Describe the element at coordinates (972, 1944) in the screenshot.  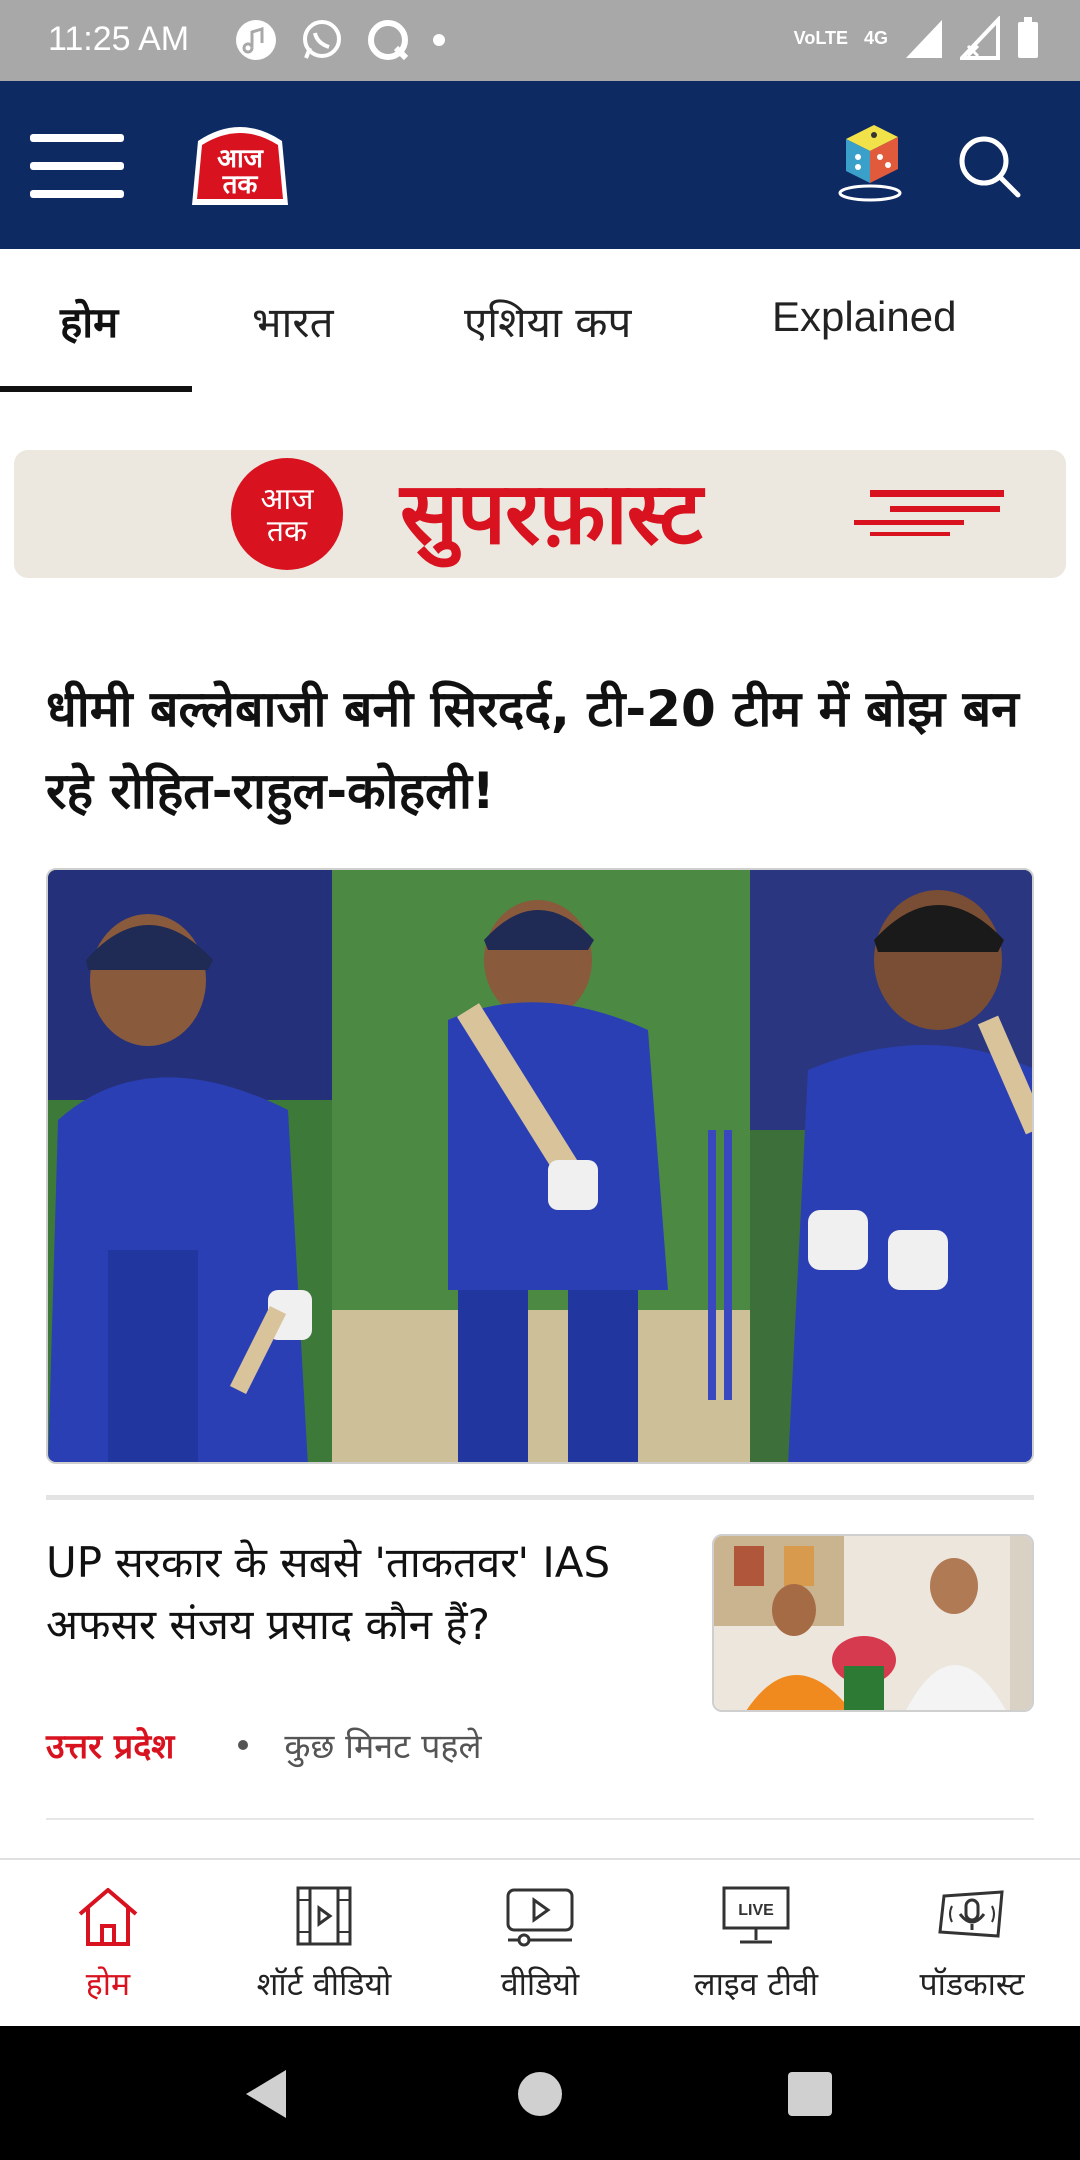
I see `nav-podcast: पॉडकास्ट` at that location.